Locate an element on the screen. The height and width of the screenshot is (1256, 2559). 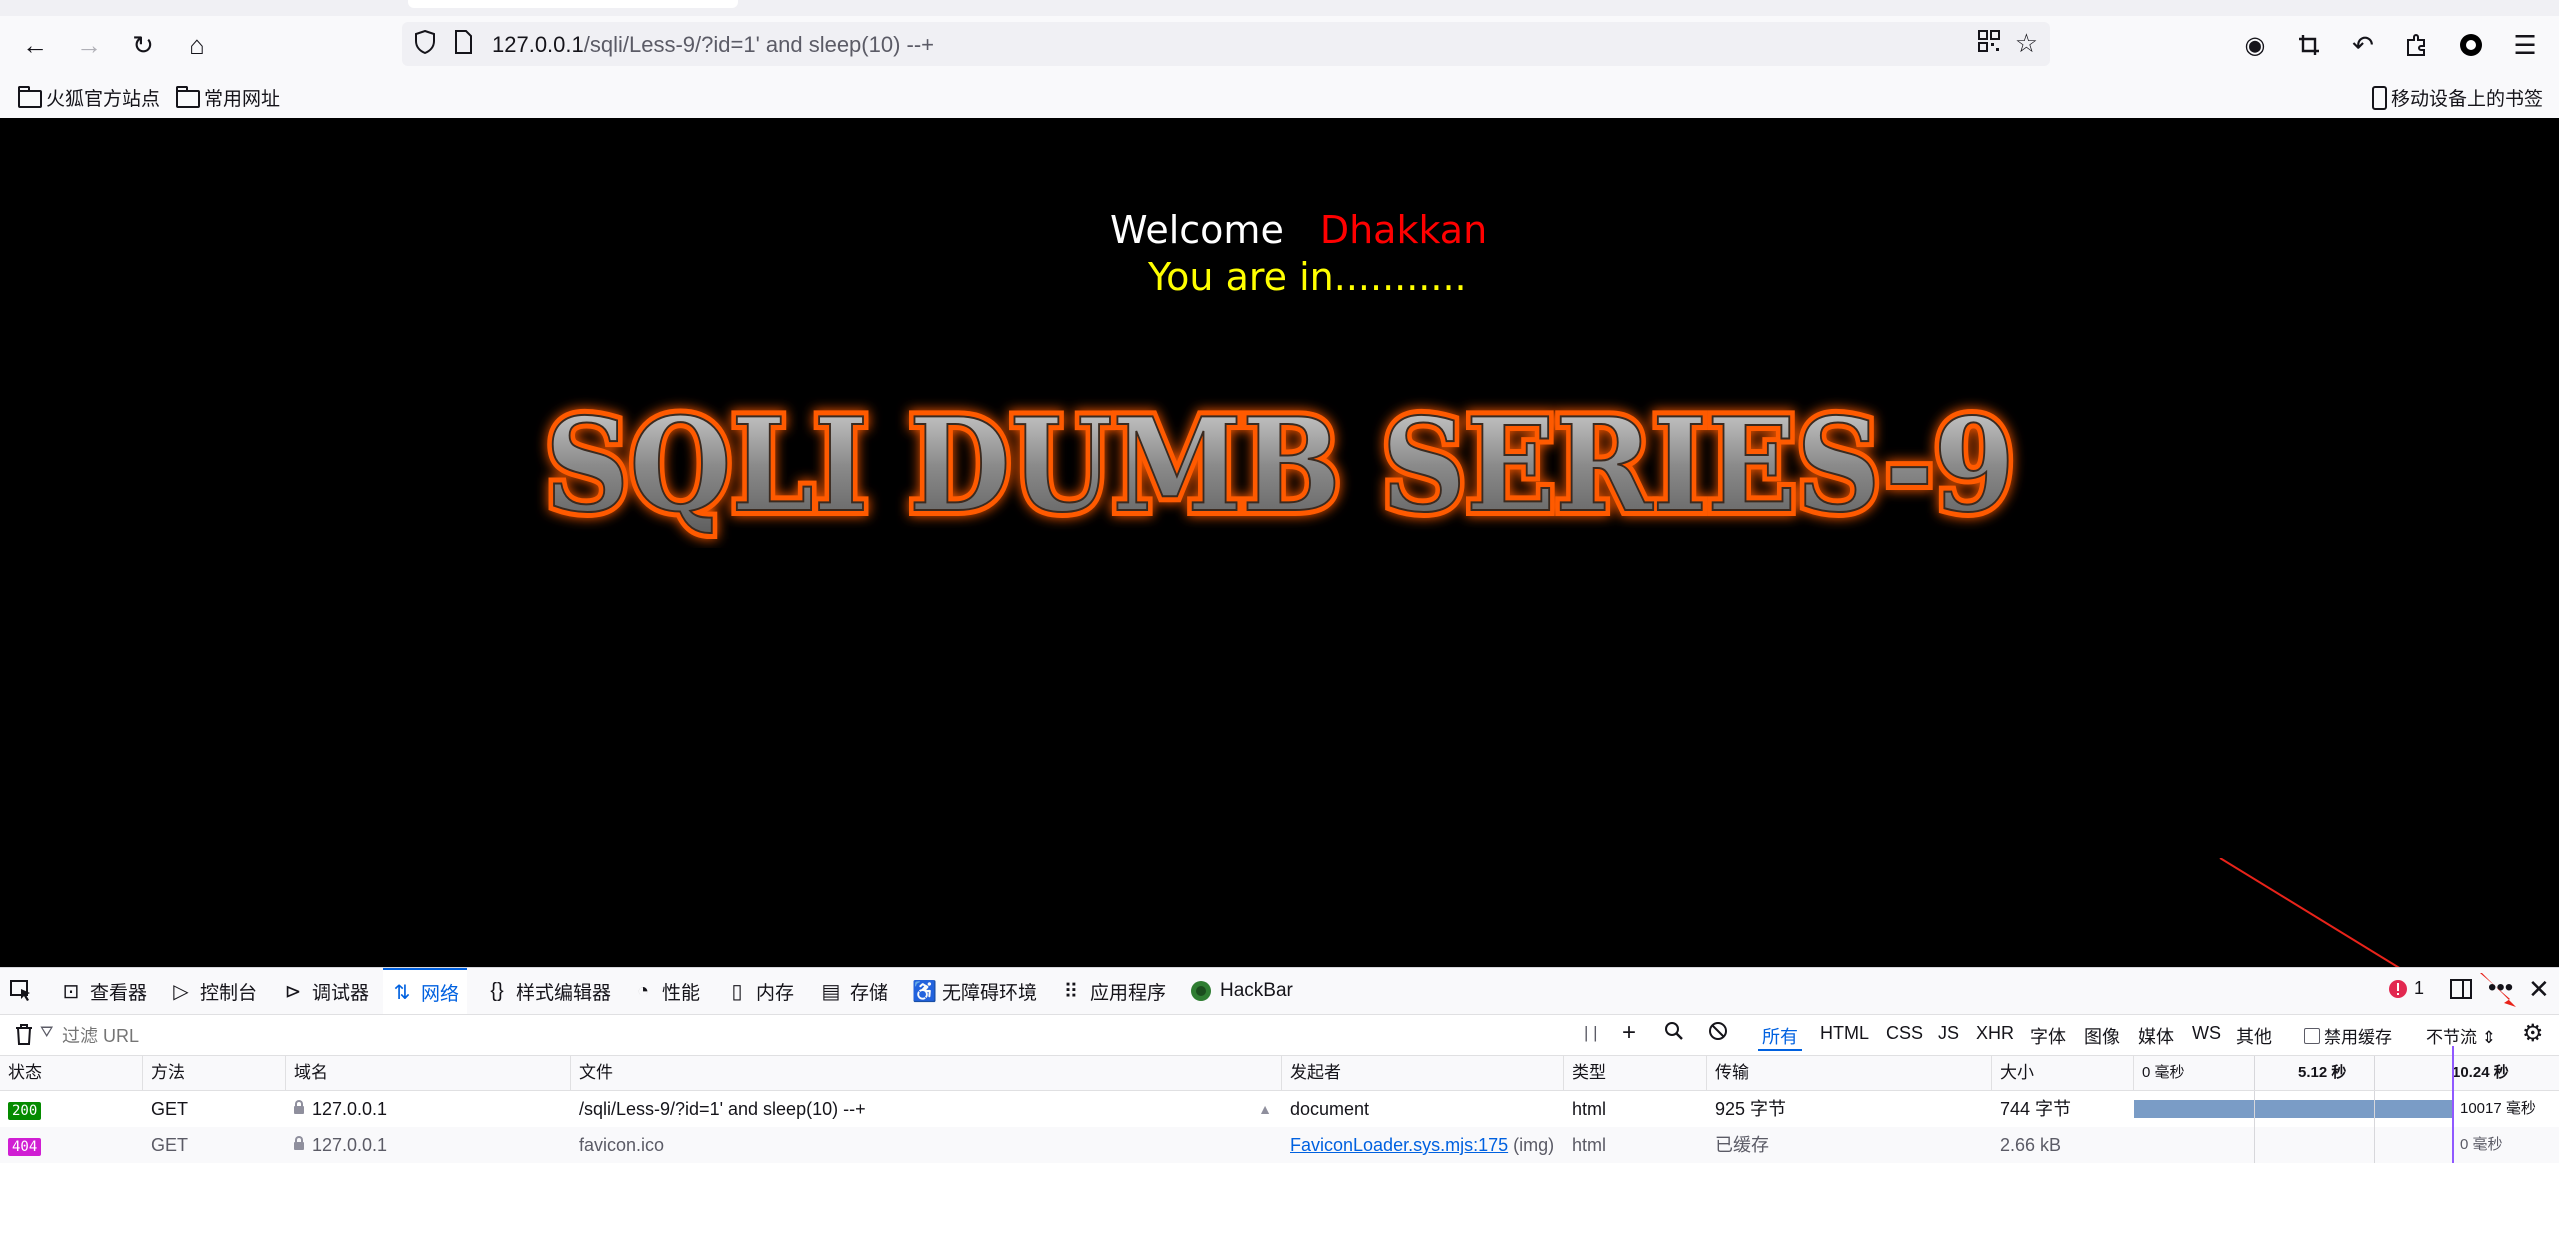
active-tab is located at coordinates (573, 4).